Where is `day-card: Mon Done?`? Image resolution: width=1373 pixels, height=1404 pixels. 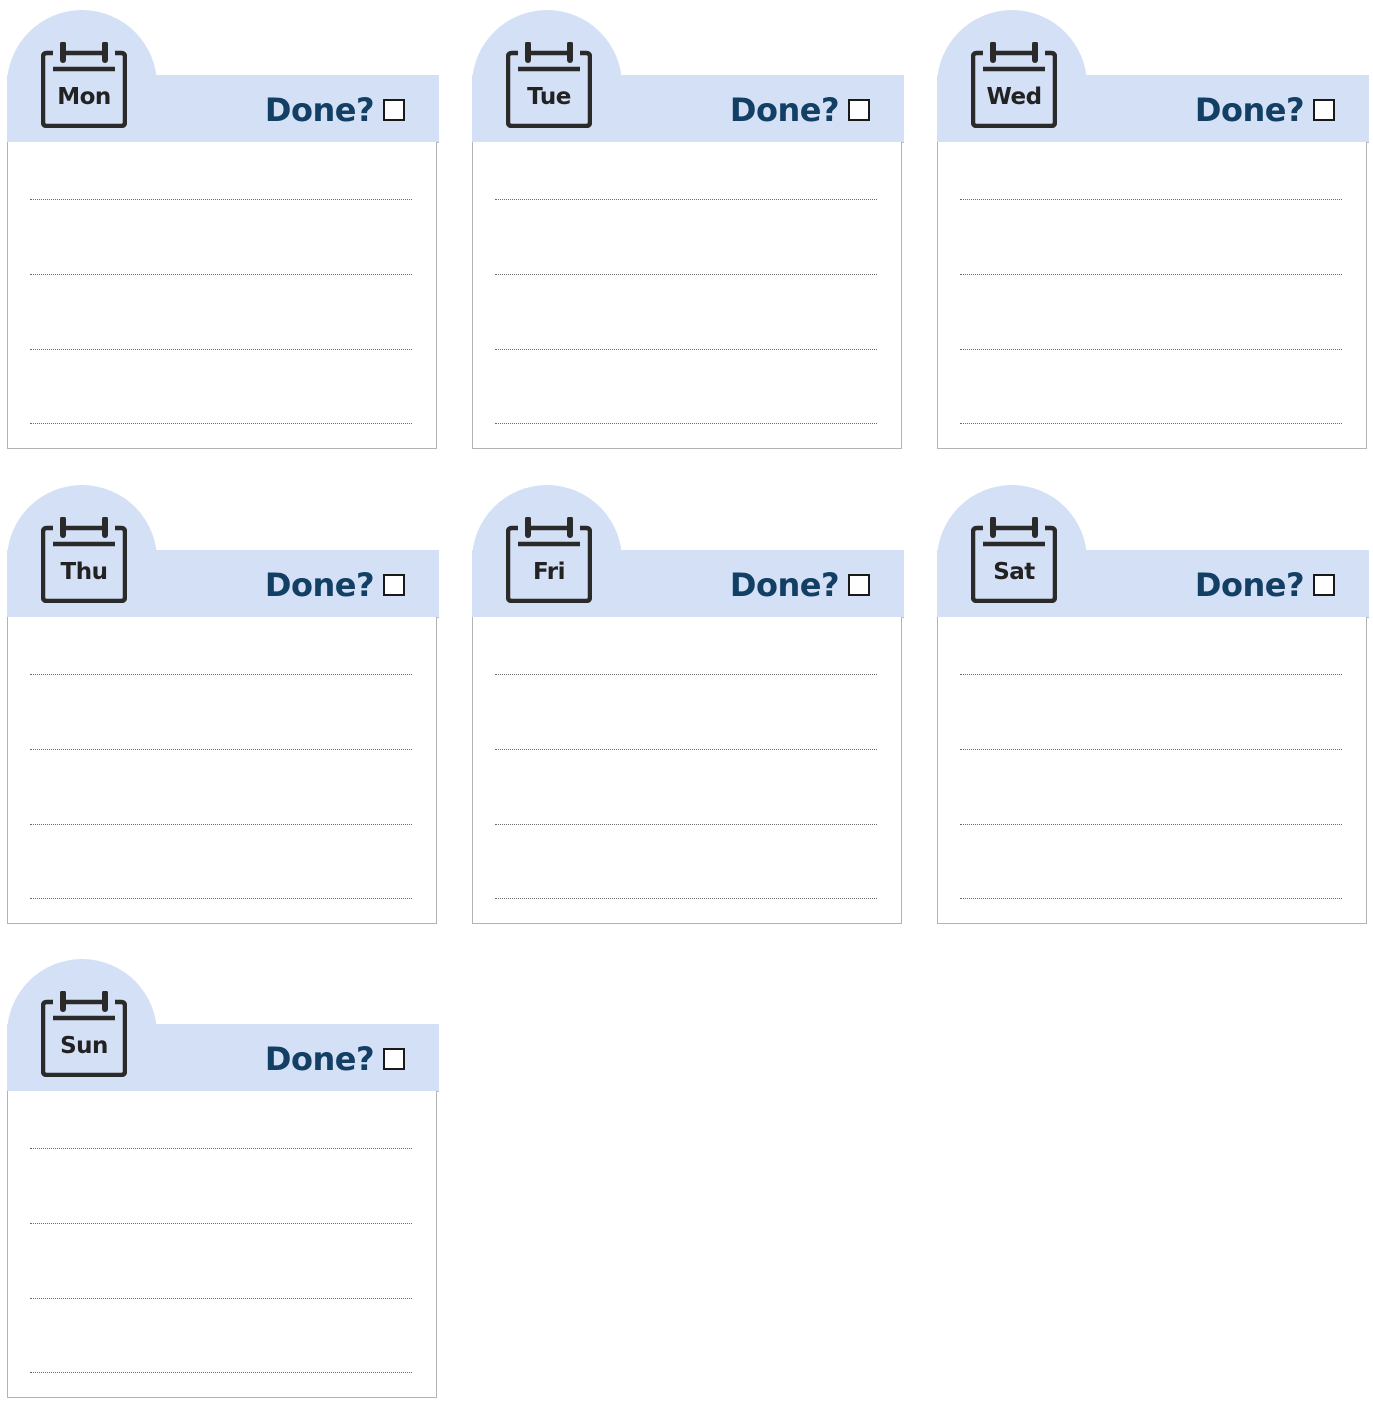
day-card: Mon Done? is located at coordinates (220, 232).